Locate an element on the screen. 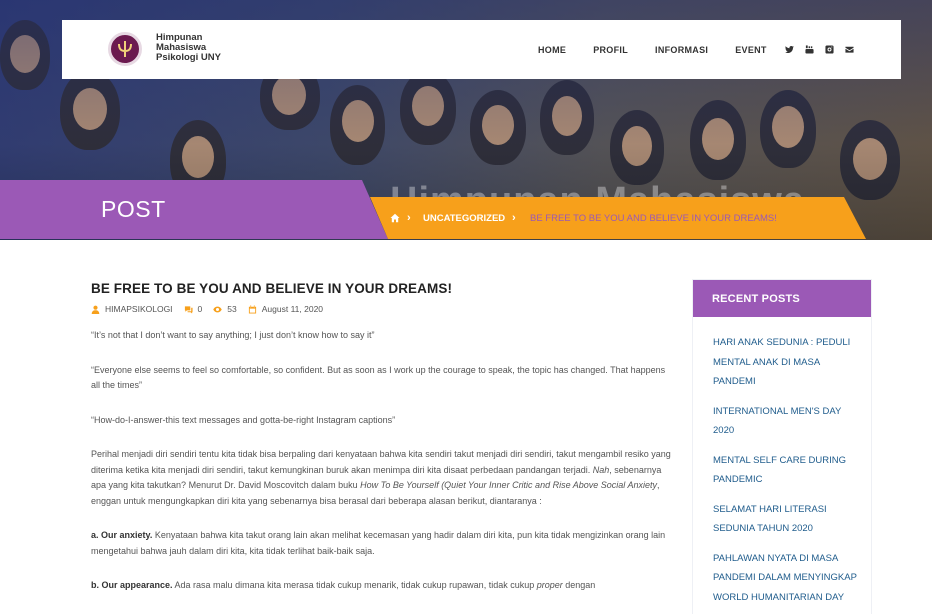  author-name: HIMAPSIKOLOGI is located at coordinates (139, 309).